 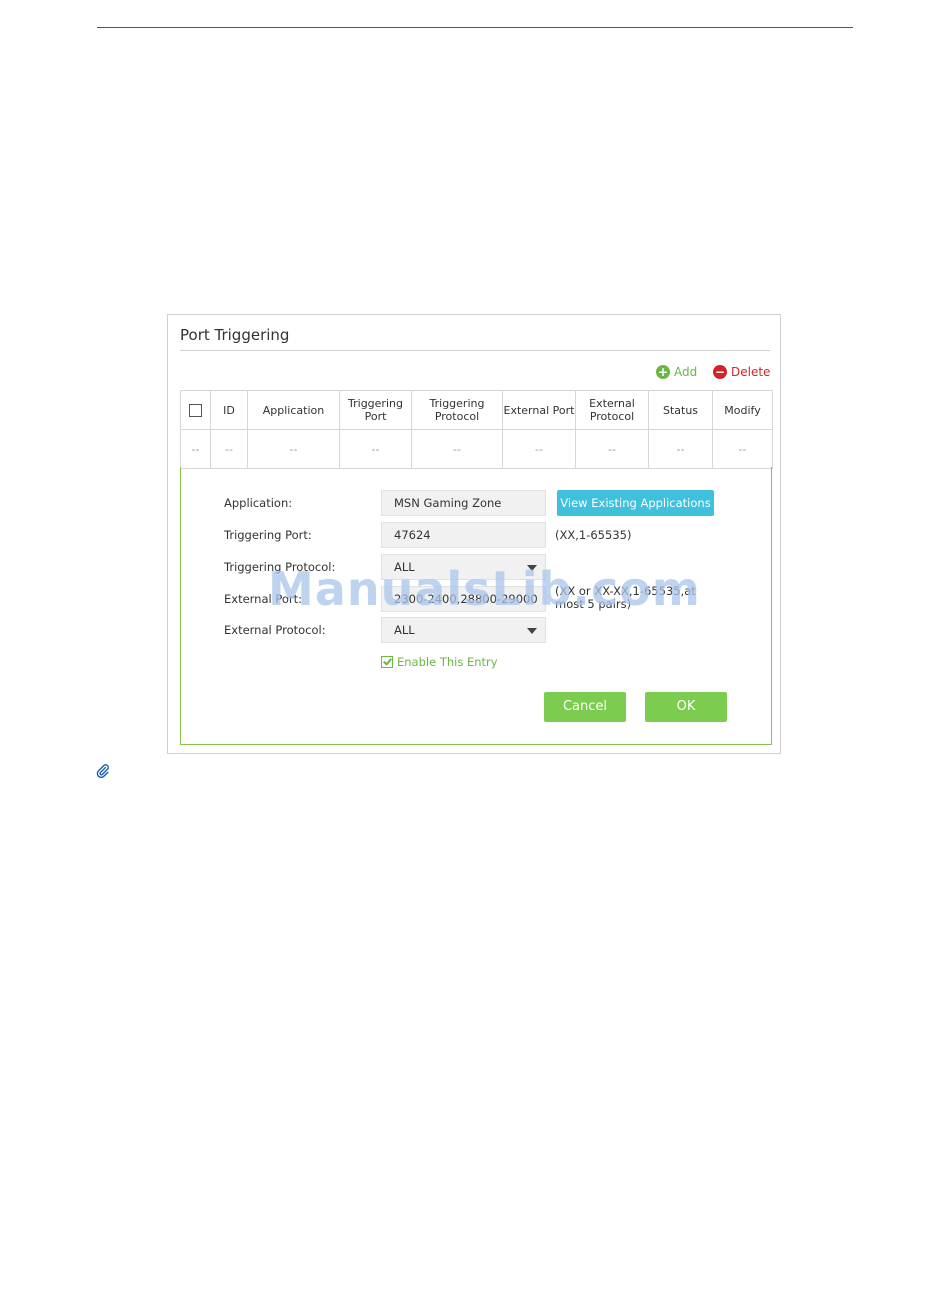 What do you see at coordinates (680, 410) in the screenshot?
I see `header-status: Status` at bounding box center [680, 410].